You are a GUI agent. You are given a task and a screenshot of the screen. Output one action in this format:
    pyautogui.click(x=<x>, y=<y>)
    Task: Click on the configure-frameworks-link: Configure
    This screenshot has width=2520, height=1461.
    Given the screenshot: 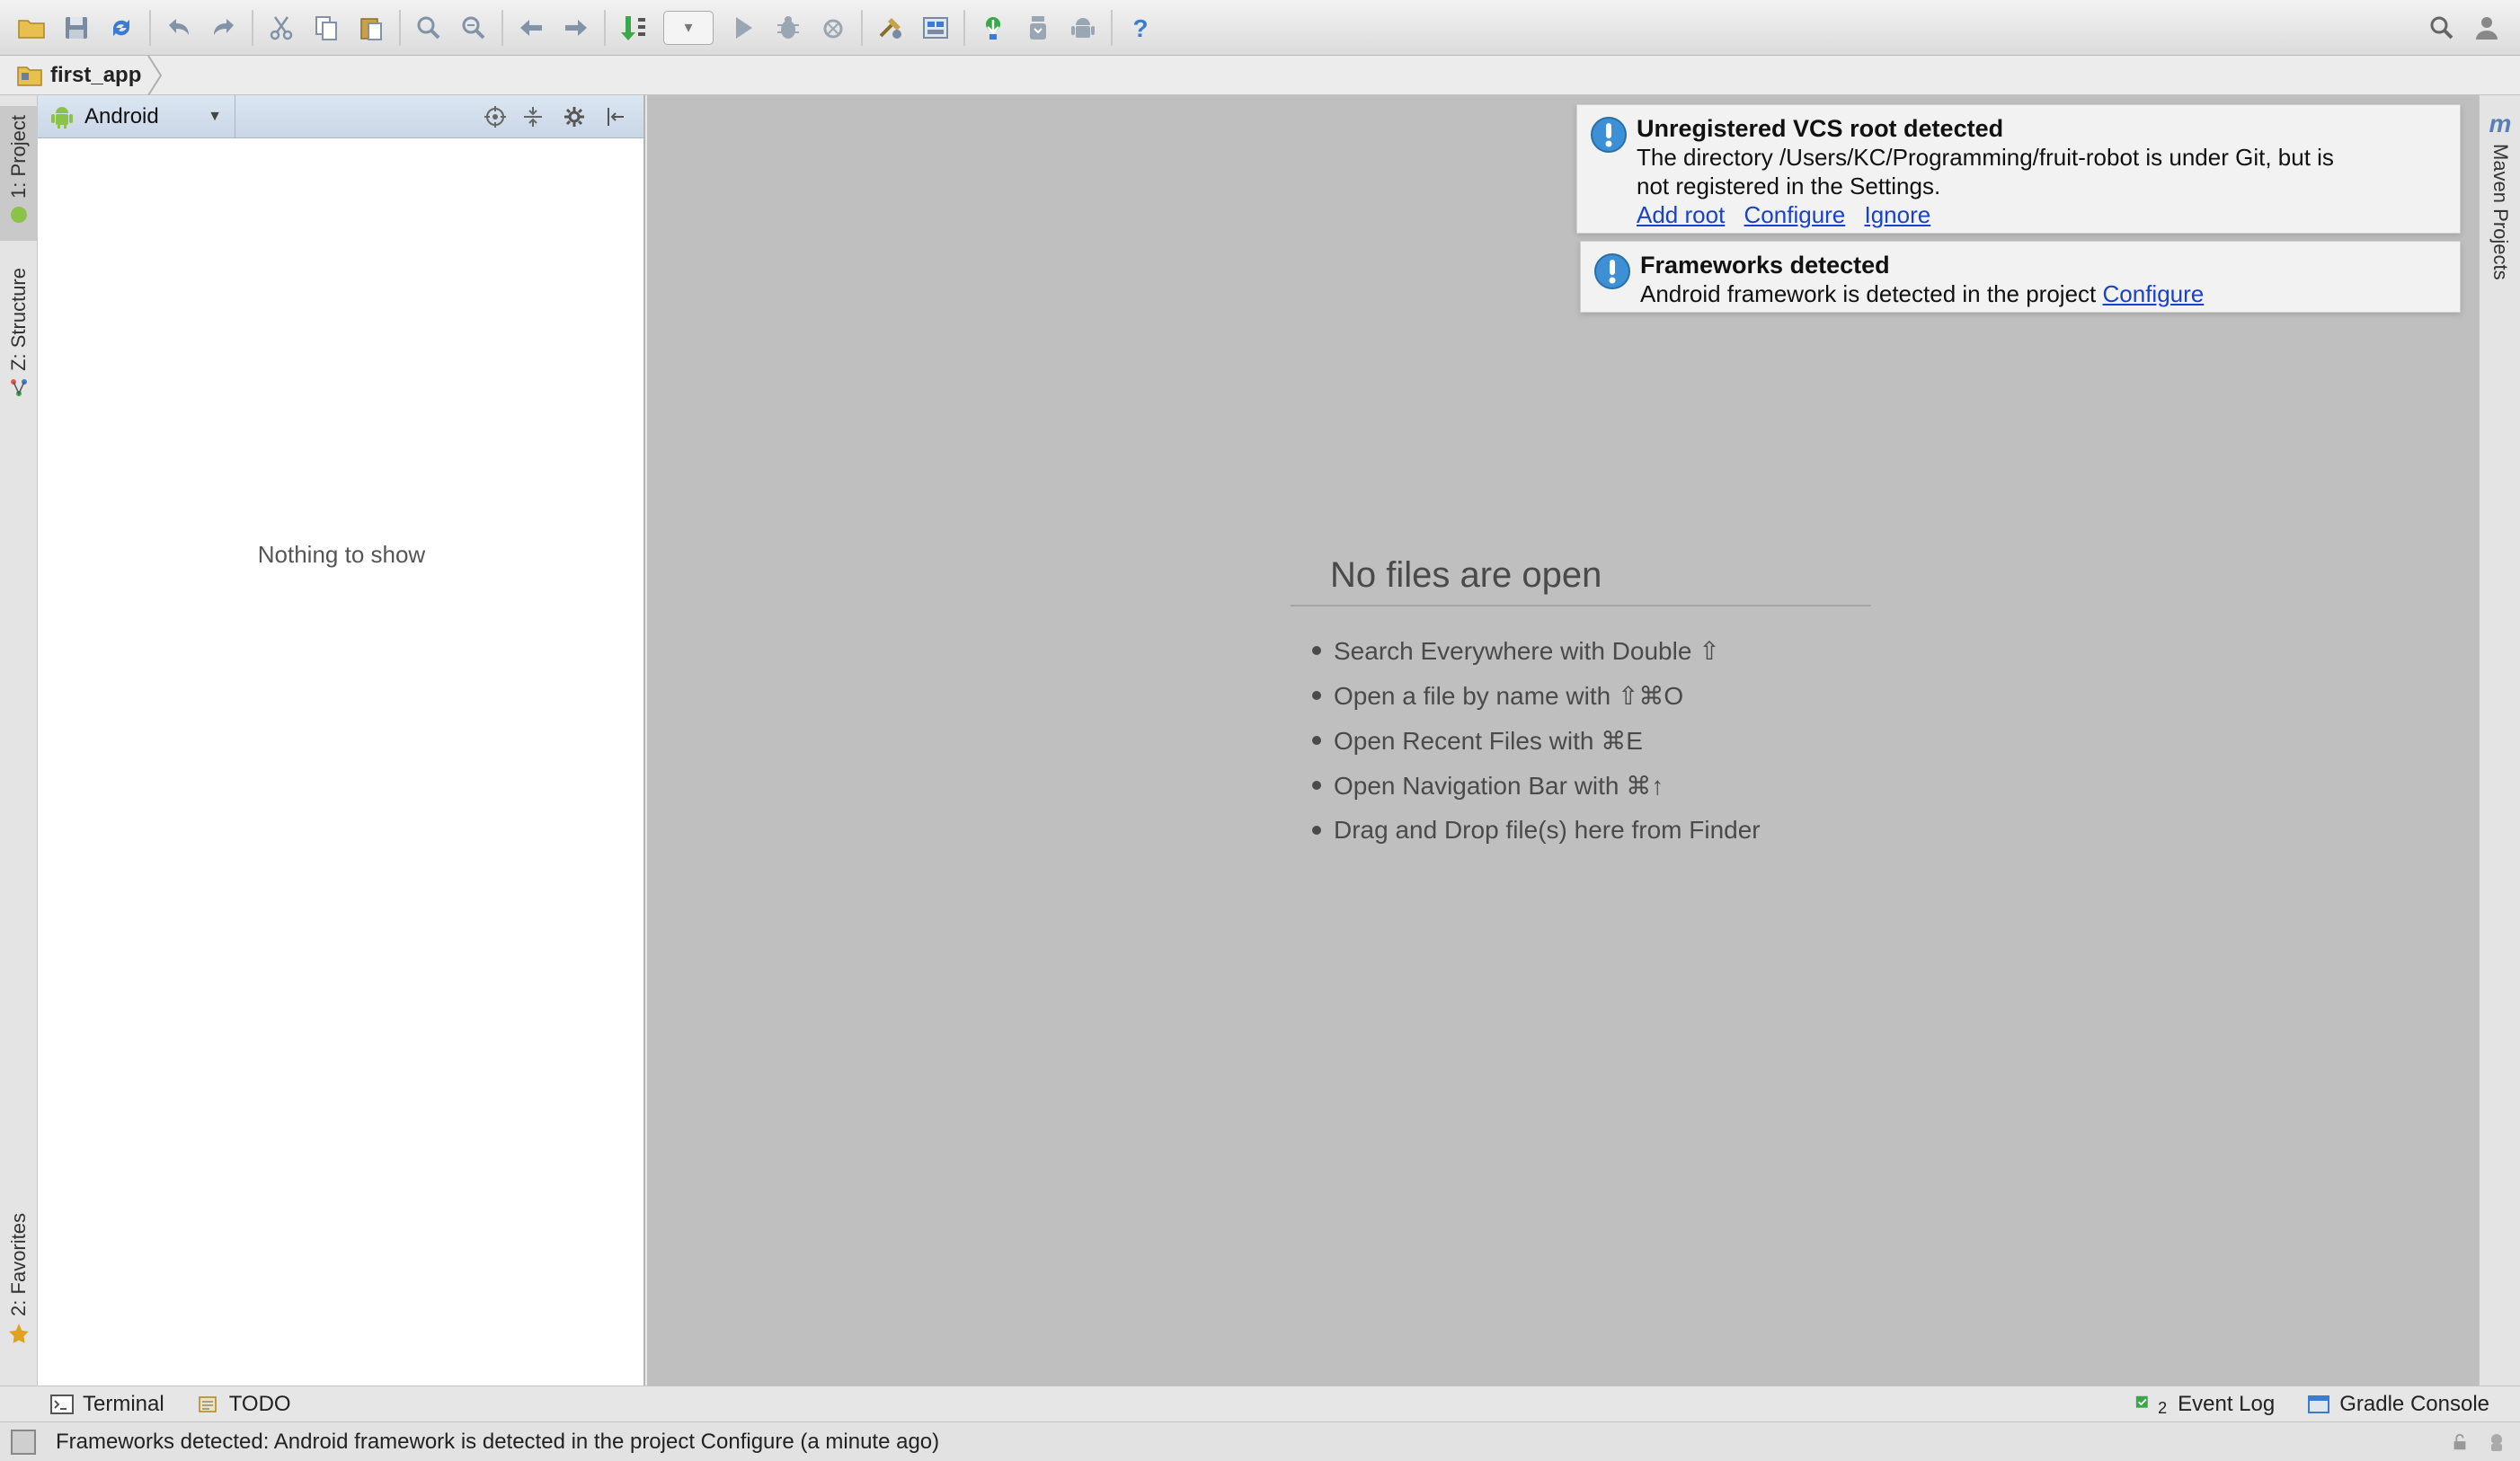 What is the action you would take?
    pyautogui.click(x=2154, y=293)
    